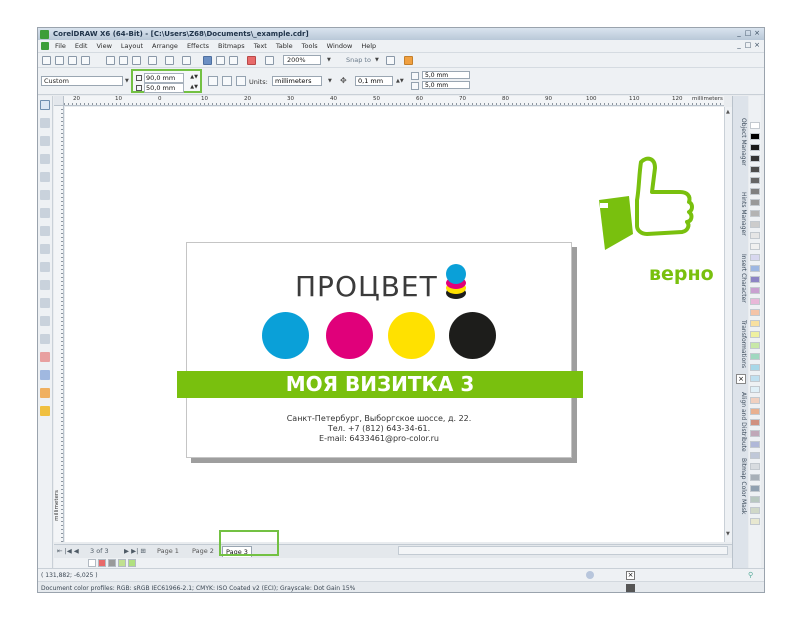 The width and height of the screenshot is (800, 620). Describe the element at coordinates (269, 60) in the screenshot. I see `welcome-screen-icon` at that location.